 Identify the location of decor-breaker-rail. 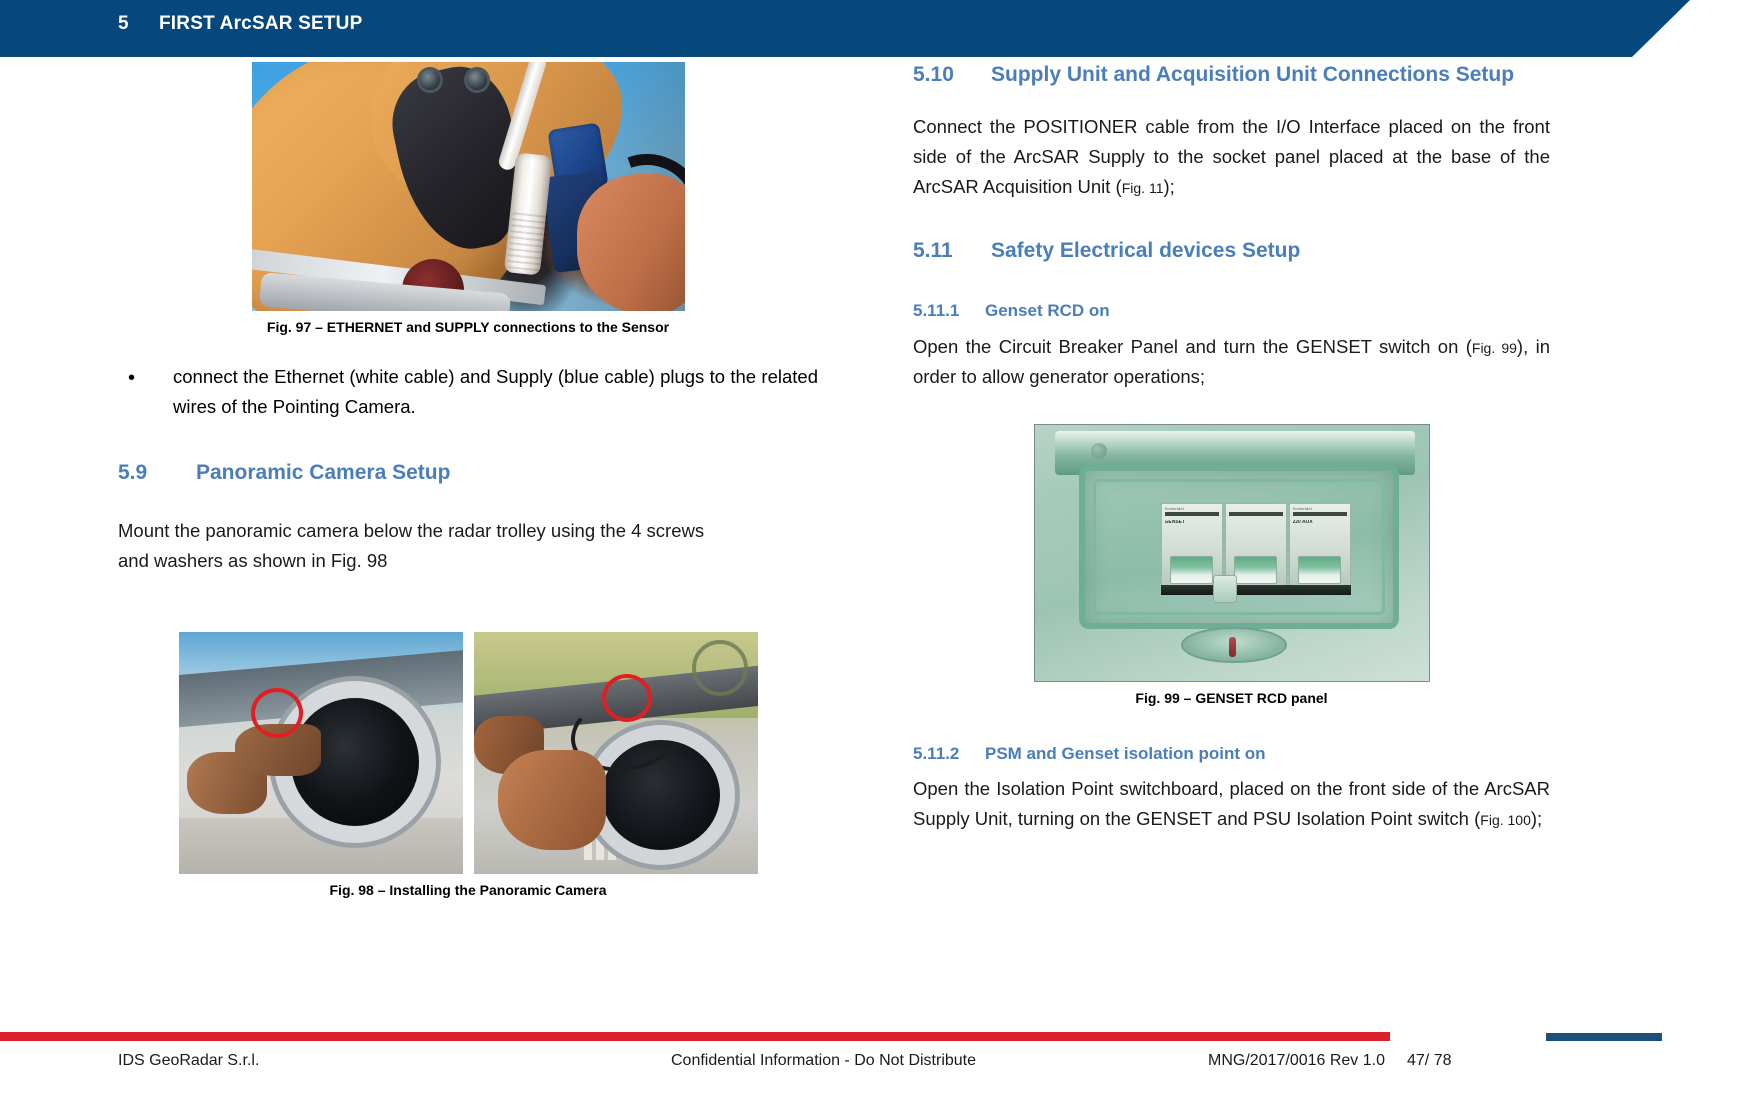
(1255, 589).